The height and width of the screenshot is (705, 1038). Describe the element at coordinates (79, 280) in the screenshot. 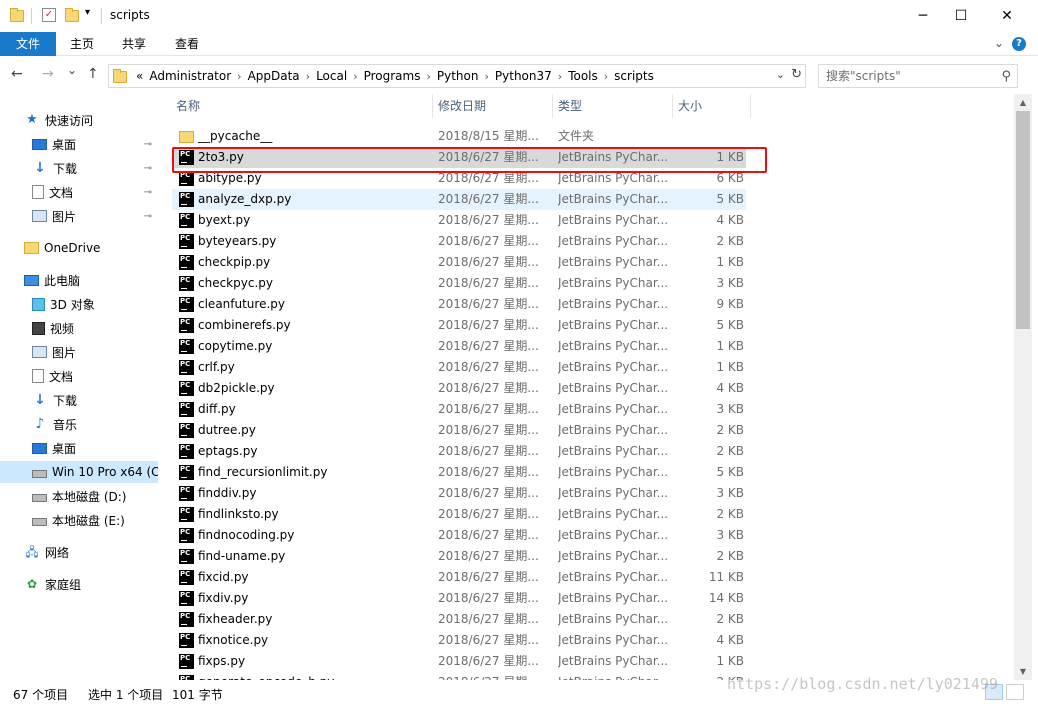

I see `sidebar-item: 此电脑` at that location.